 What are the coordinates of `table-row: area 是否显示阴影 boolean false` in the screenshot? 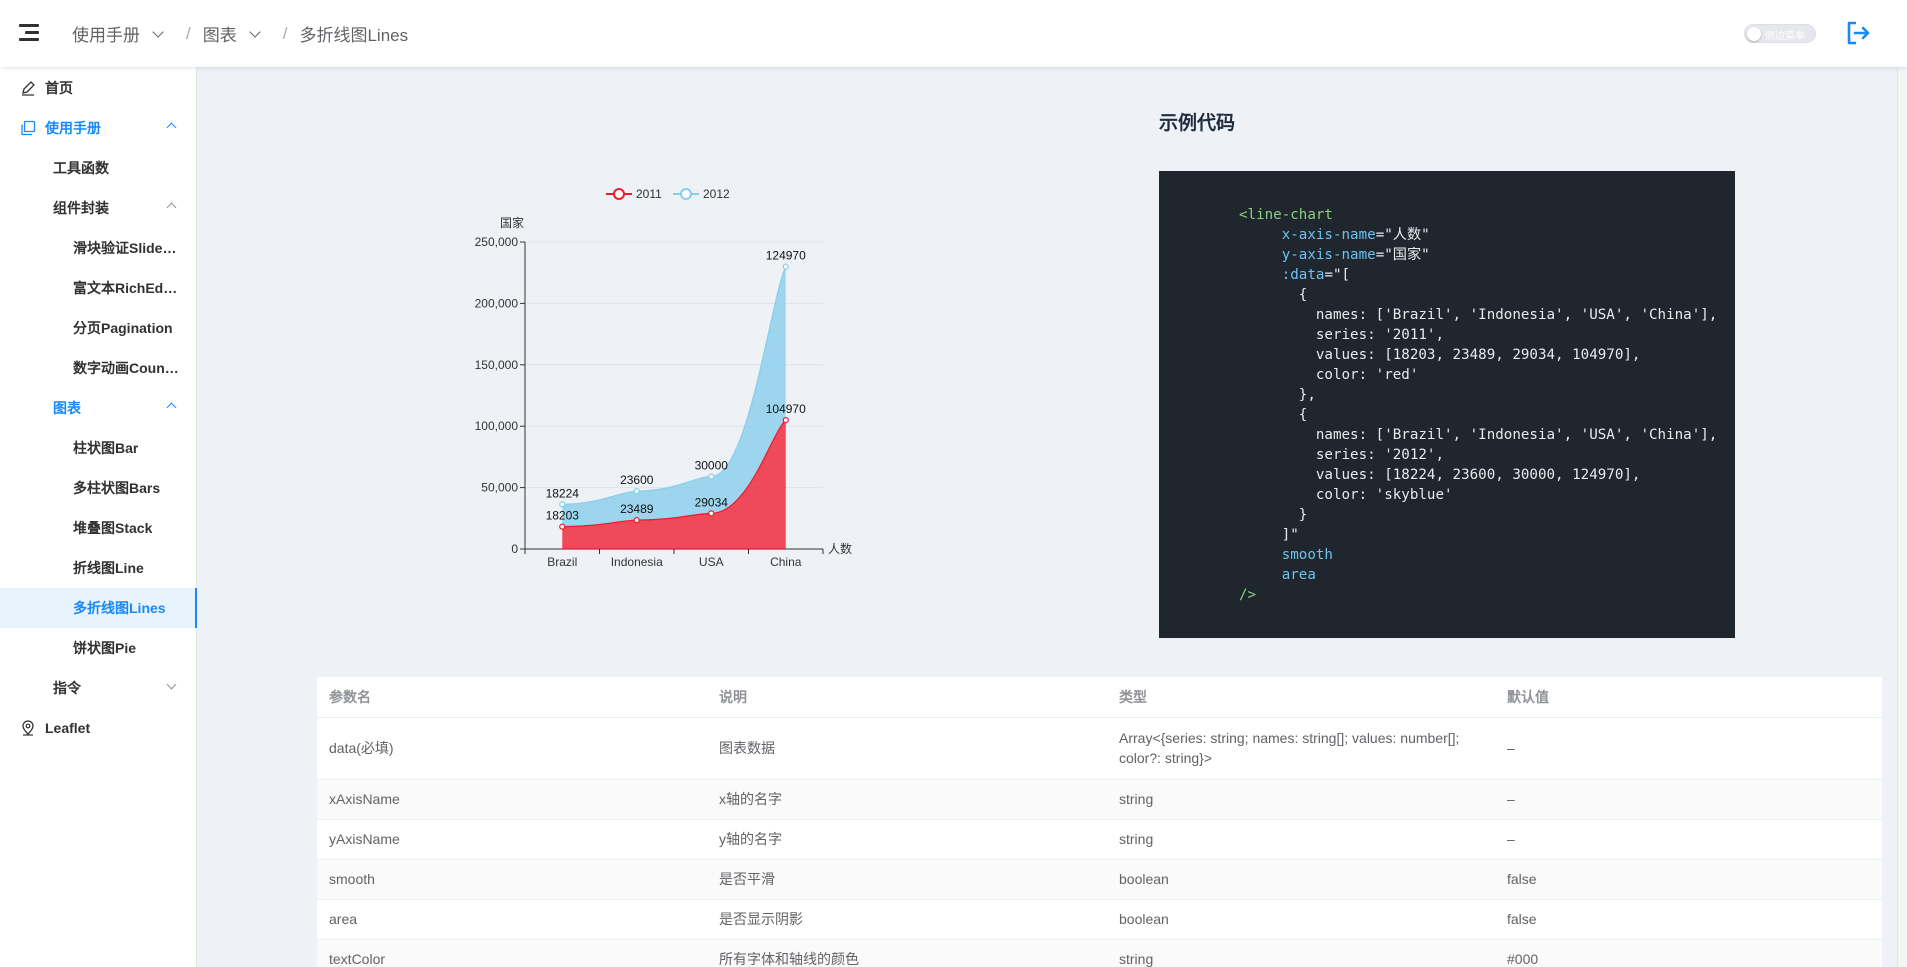 It's located at (1099, 919).